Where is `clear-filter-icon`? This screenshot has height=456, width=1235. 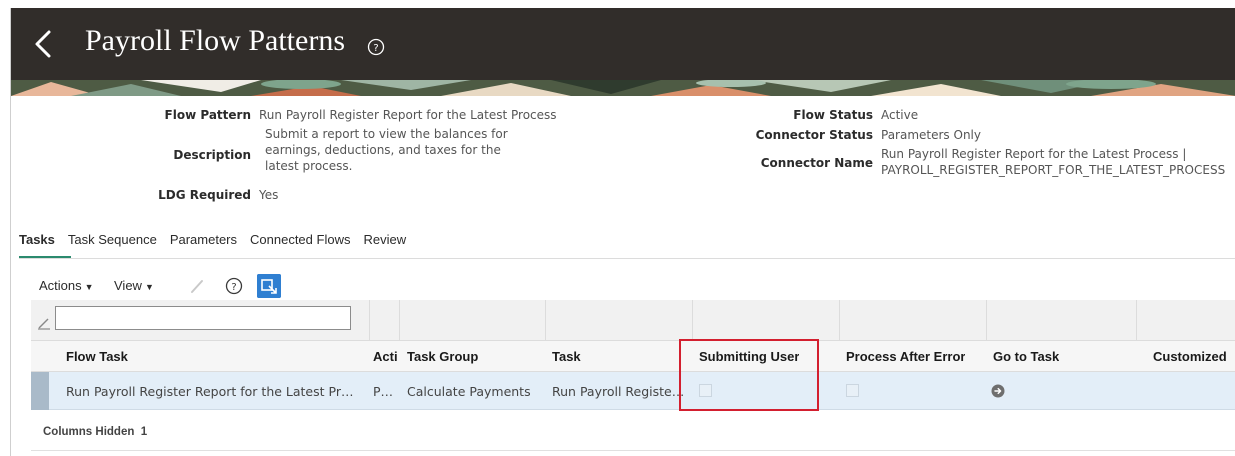
clear-filter-icon is located at coordinates (44, 323).